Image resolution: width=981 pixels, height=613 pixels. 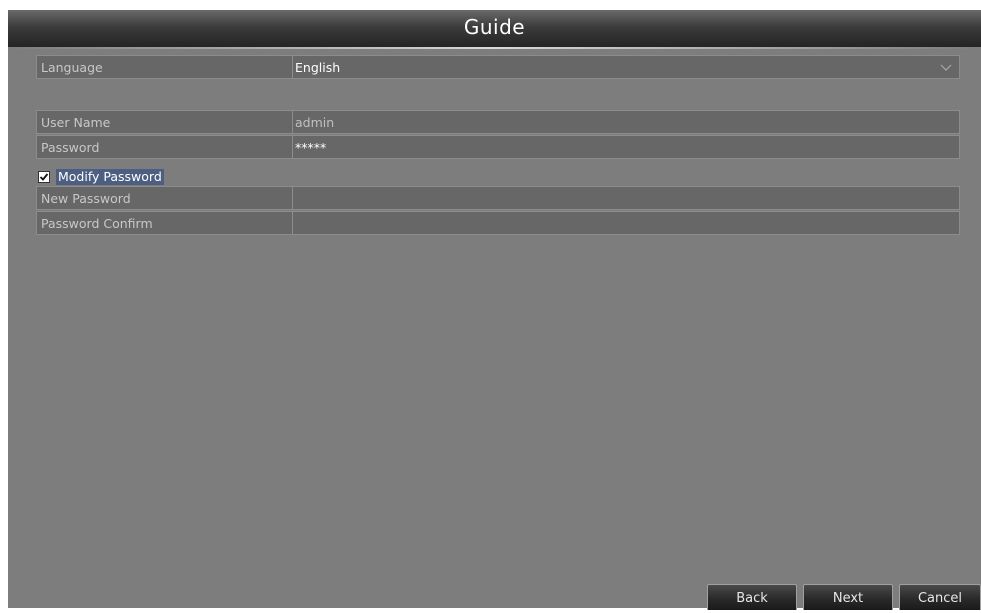 I want to click on password-confirm-row: Password Confirm, so click(x=498, y=223).